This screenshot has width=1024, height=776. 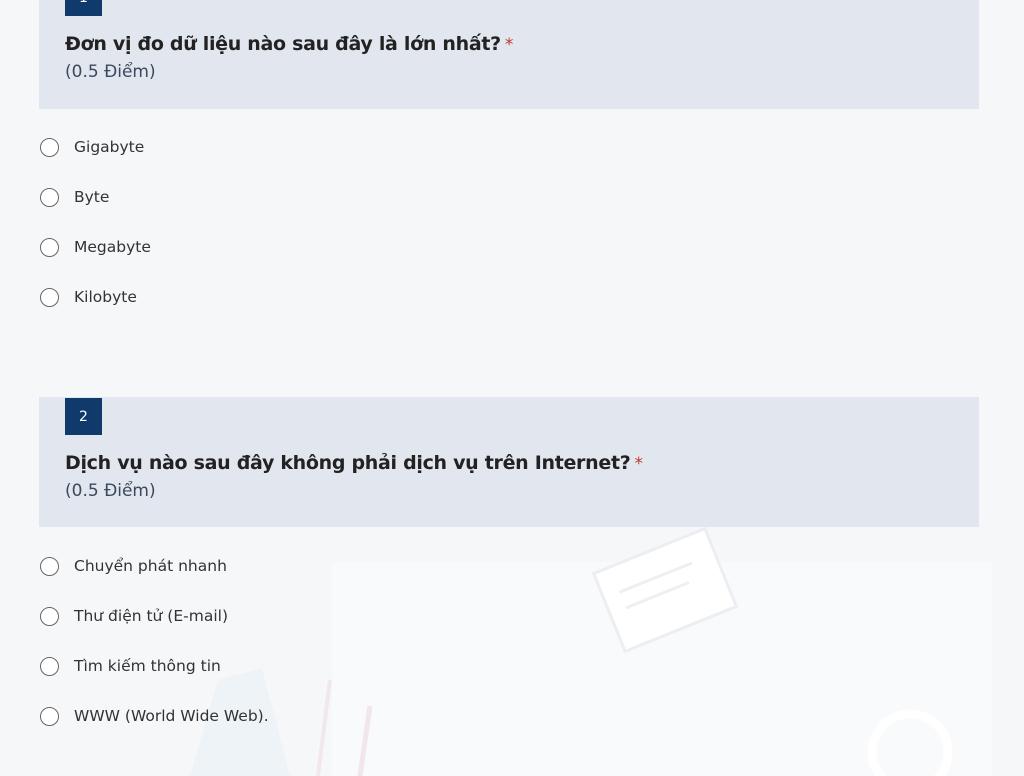 I want to click on question-2-number-badge: 2, so click(x=83, y=416).